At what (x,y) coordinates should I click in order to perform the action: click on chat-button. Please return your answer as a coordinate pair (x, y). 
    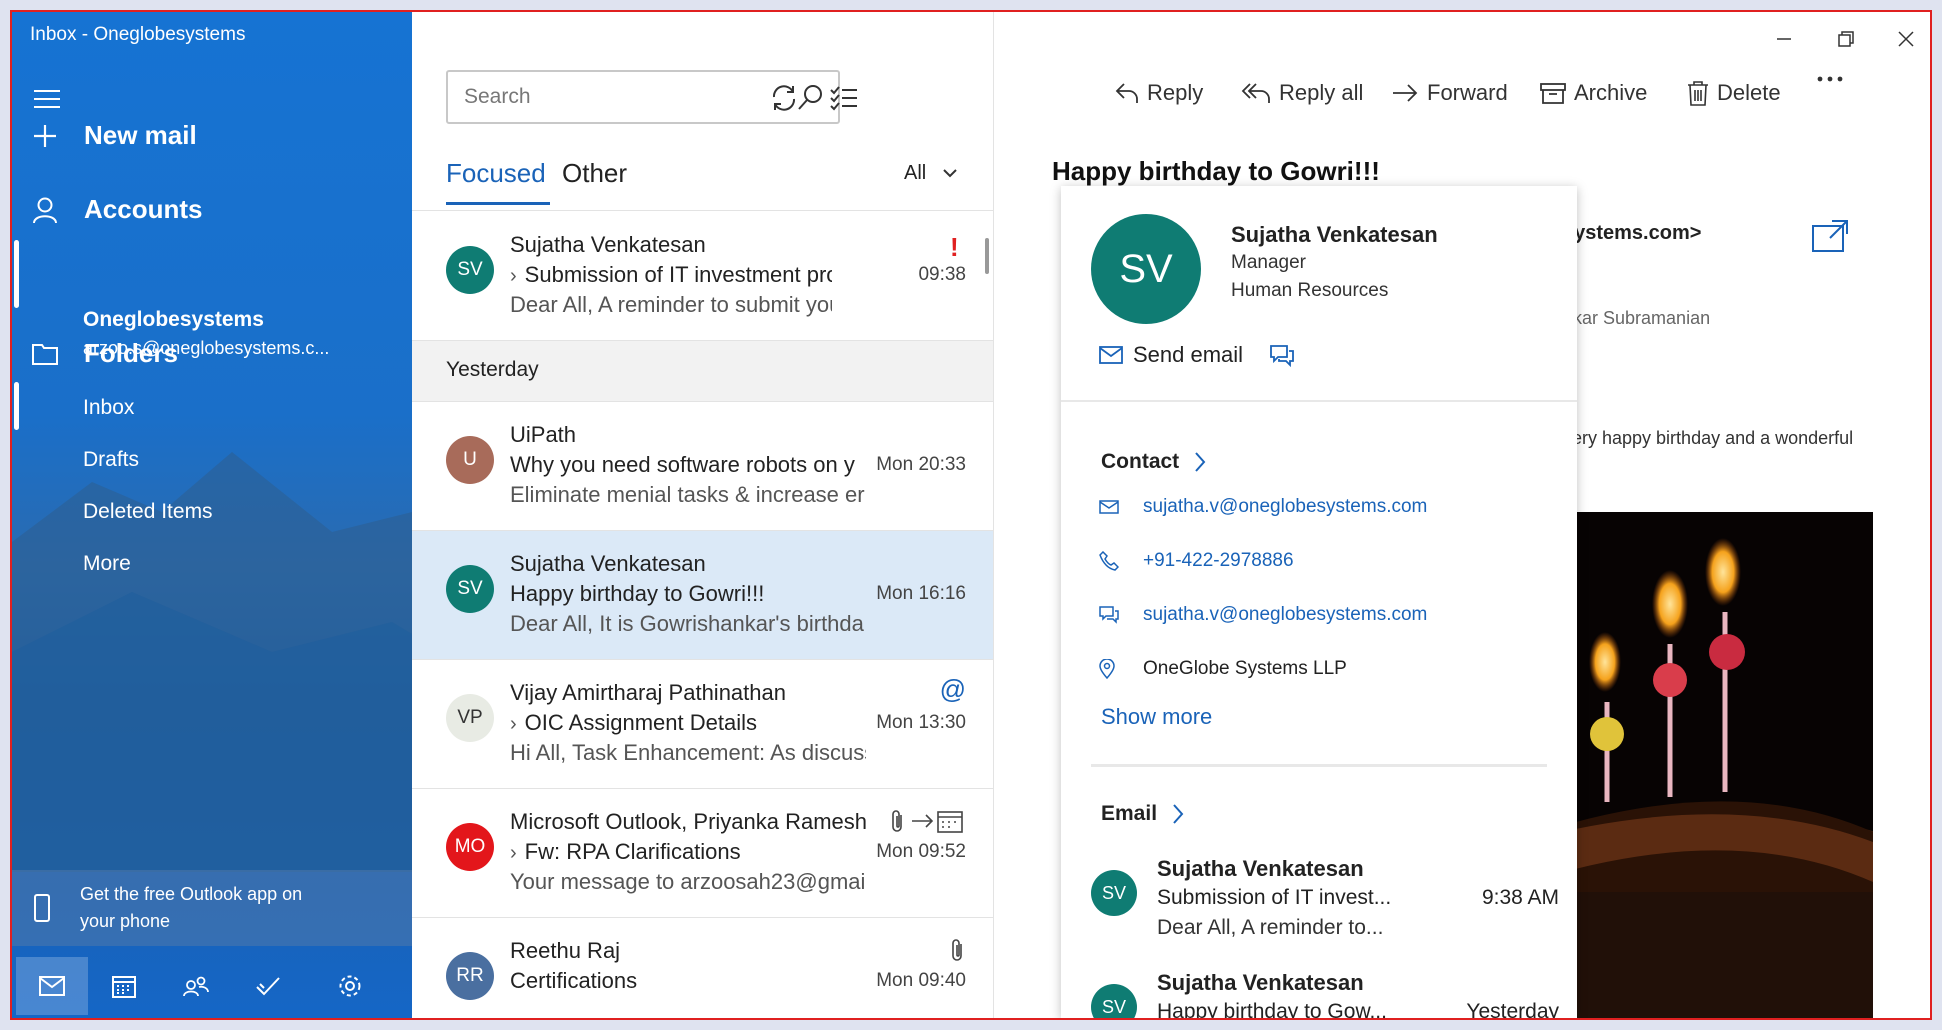
    Looking at the image, I should click on (1282, 358).